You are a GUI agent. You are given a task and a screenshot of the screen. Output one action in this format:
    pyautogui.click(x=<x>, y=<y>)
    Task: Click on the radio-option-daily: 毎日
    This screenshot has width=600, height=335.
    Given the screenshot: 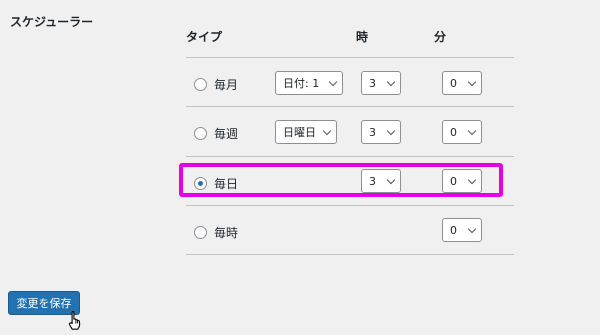 What is the action you would take?
    pyautogui.click(x=216, y=183)
    